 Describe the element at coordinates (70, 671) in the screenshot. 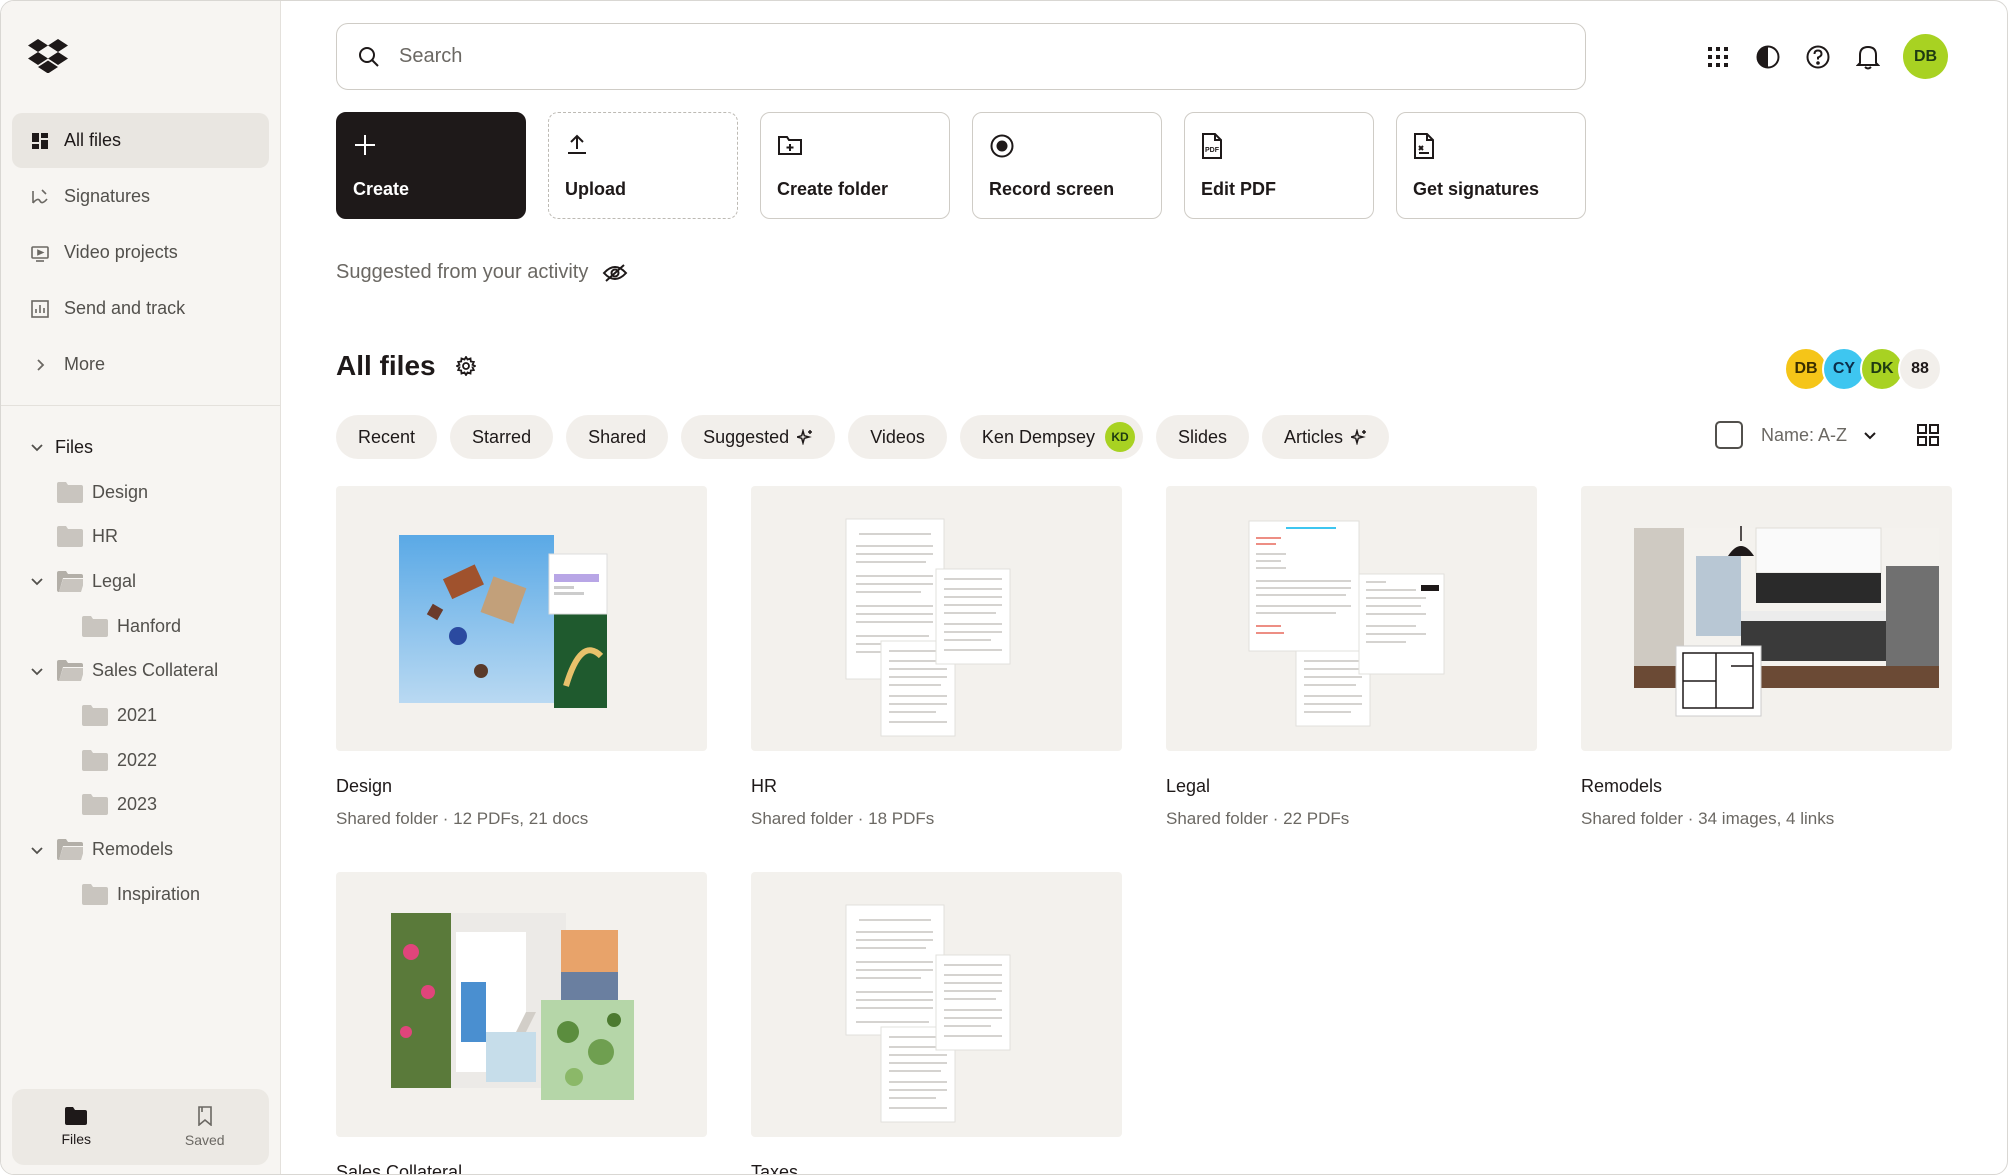

I see `folder-open-icon` at that location.